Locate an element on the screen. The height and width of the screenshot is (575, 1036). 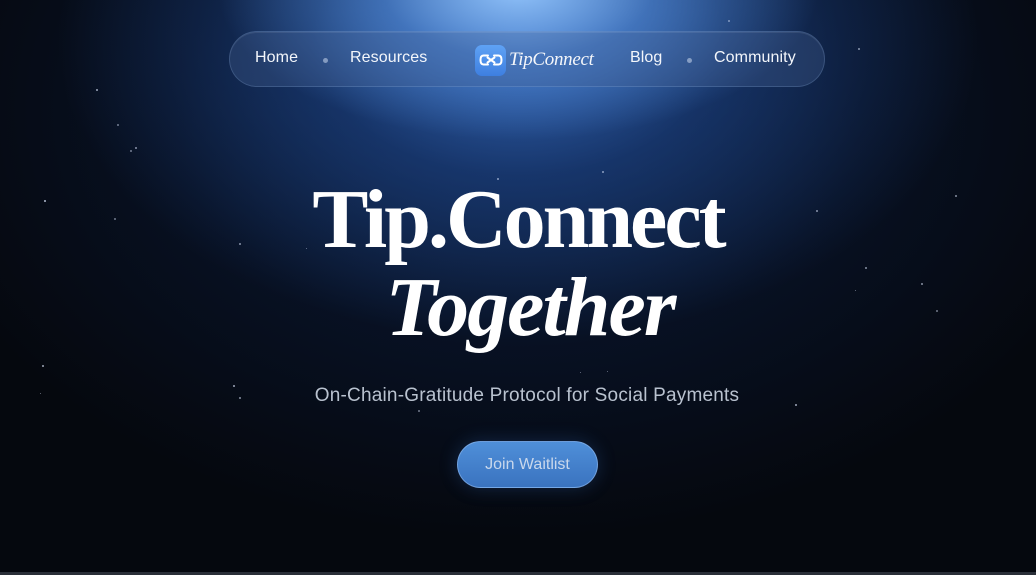
nav-link-community: Community is located at coordinates (755, 58).